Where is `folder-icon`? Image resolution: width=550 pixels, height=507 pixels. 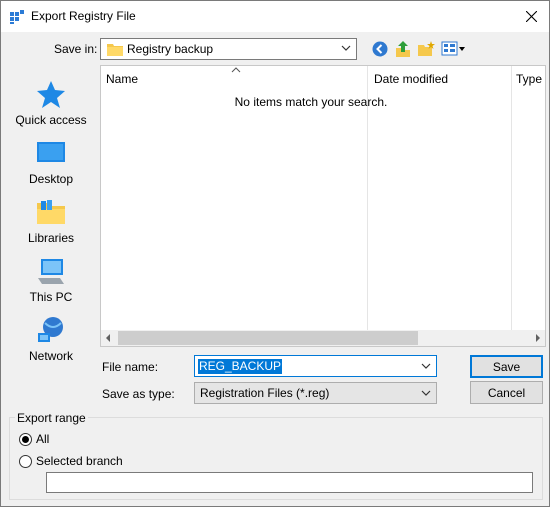
folder-icon is located at coordinates (115, 50).